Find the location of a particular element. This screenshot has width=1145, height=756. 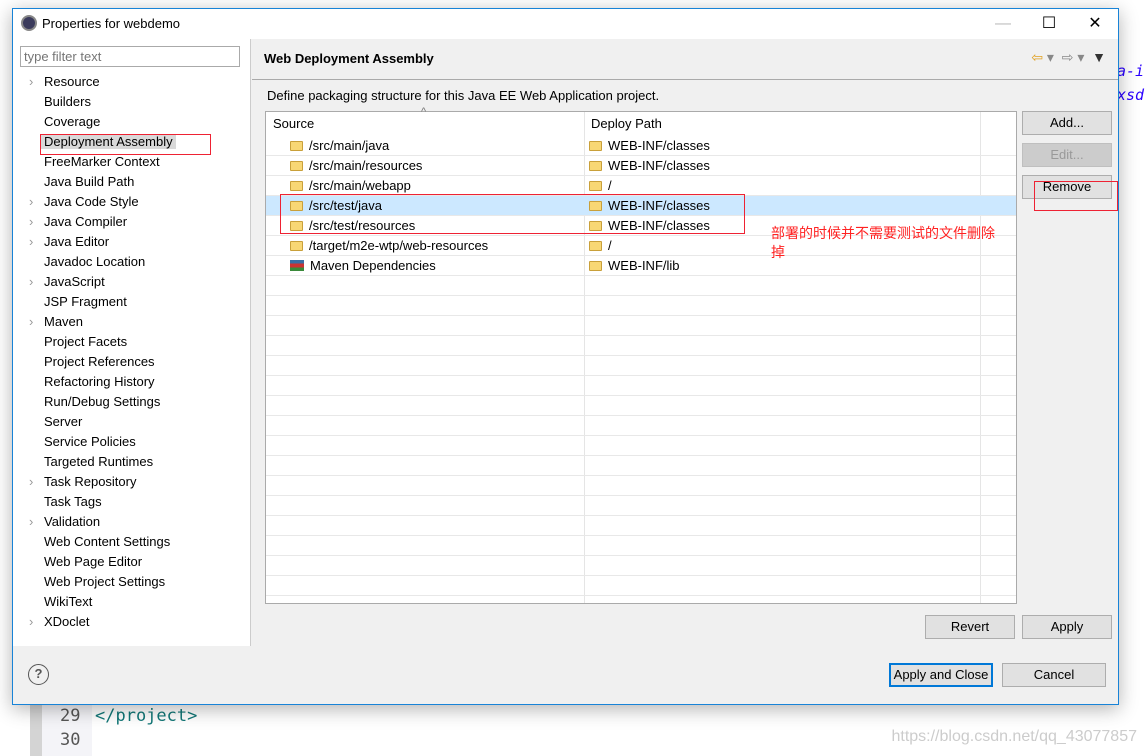

sidebar-item: › Task Repository is located at coordinates (132, 482).